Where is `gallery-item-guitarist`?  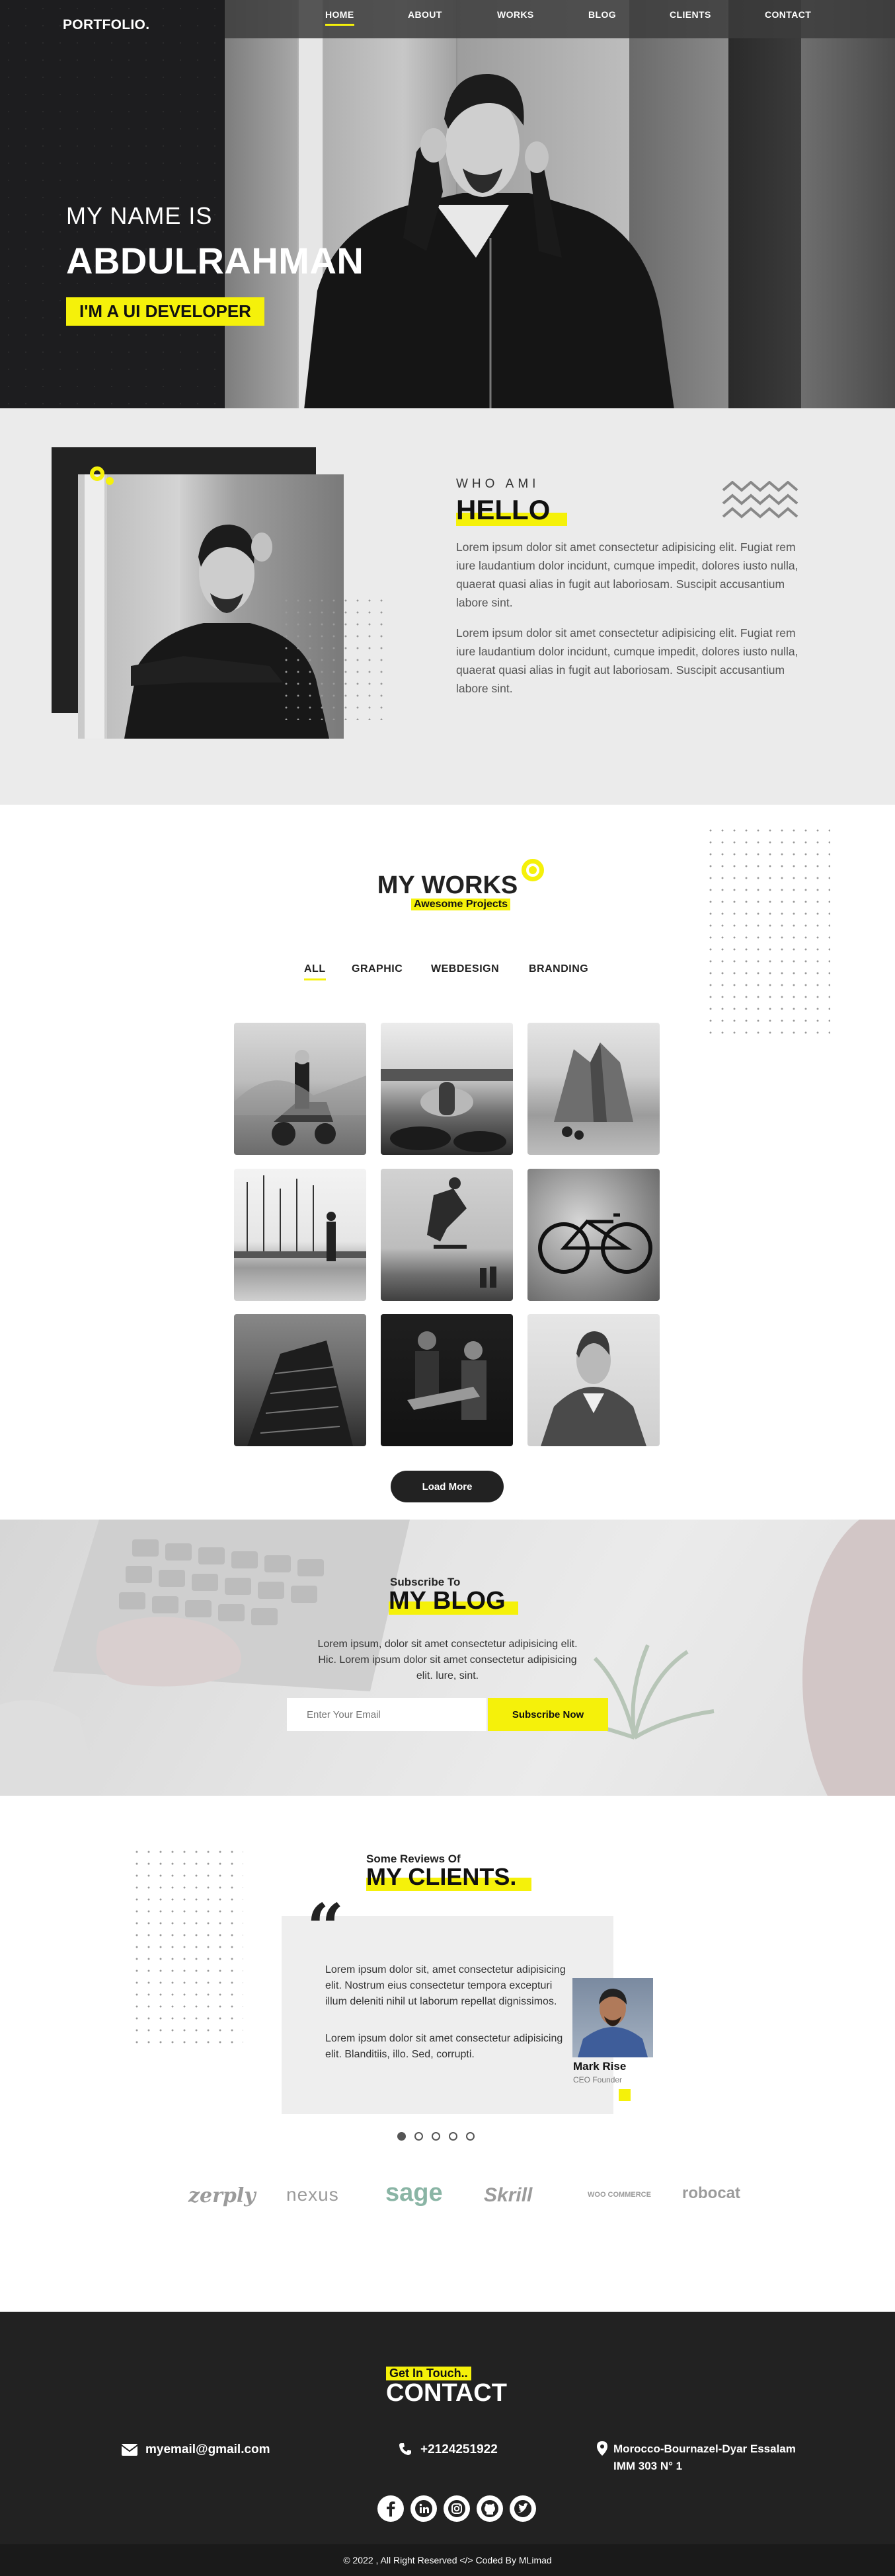
gallery-item-guitarist is located at coordinates (447, 1380).